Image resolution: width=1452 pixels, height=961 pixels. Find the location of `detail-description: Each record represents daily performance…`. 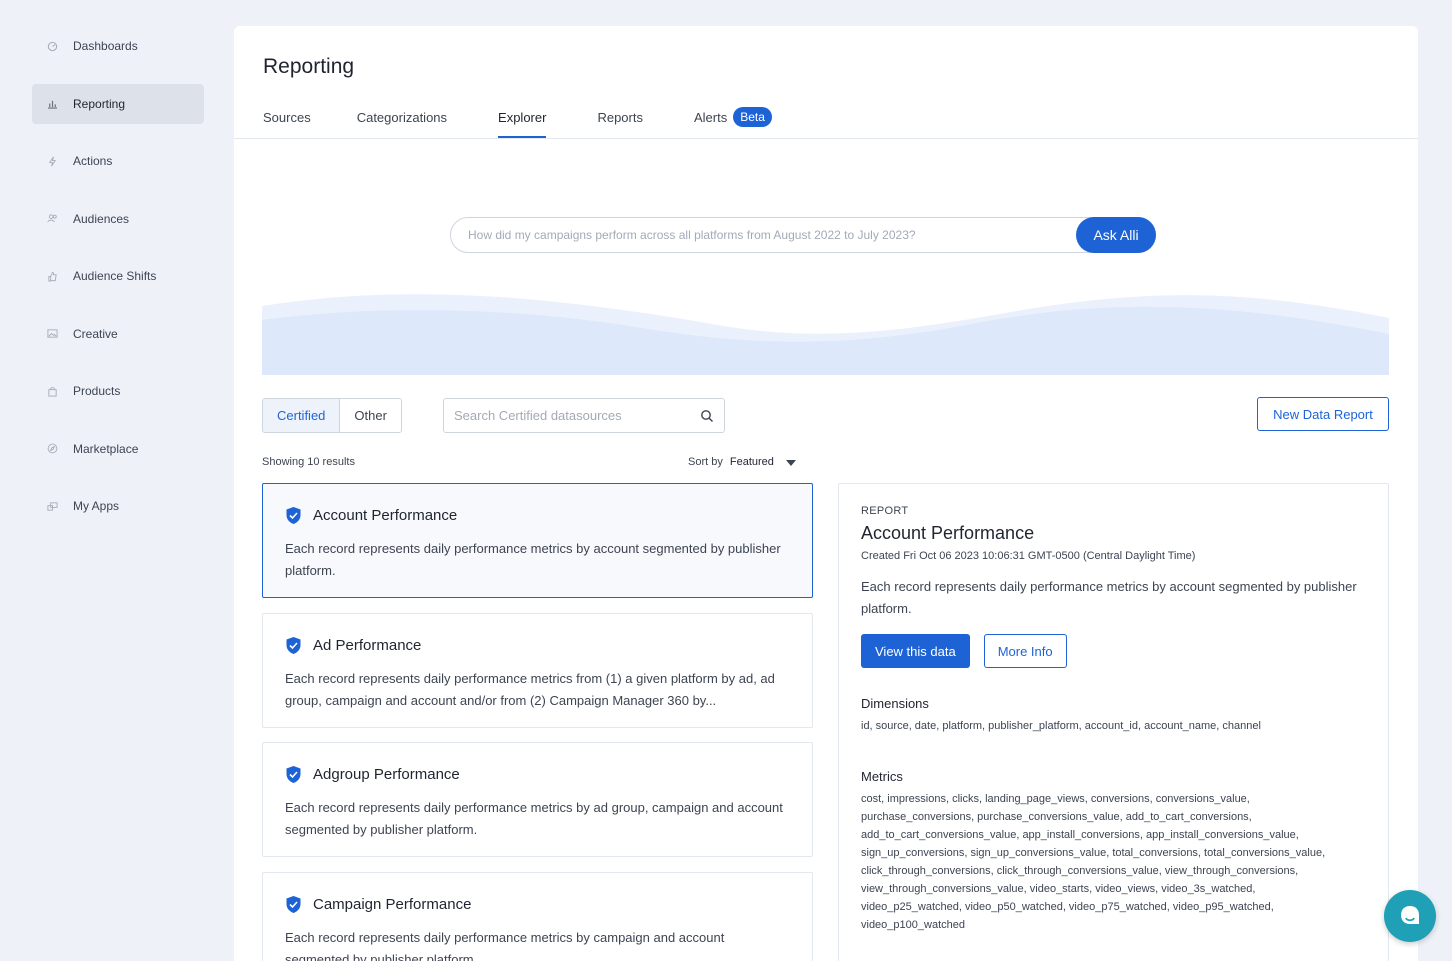

detail-description: Each record represents daily performance… is located at coordinates (1109, 597).